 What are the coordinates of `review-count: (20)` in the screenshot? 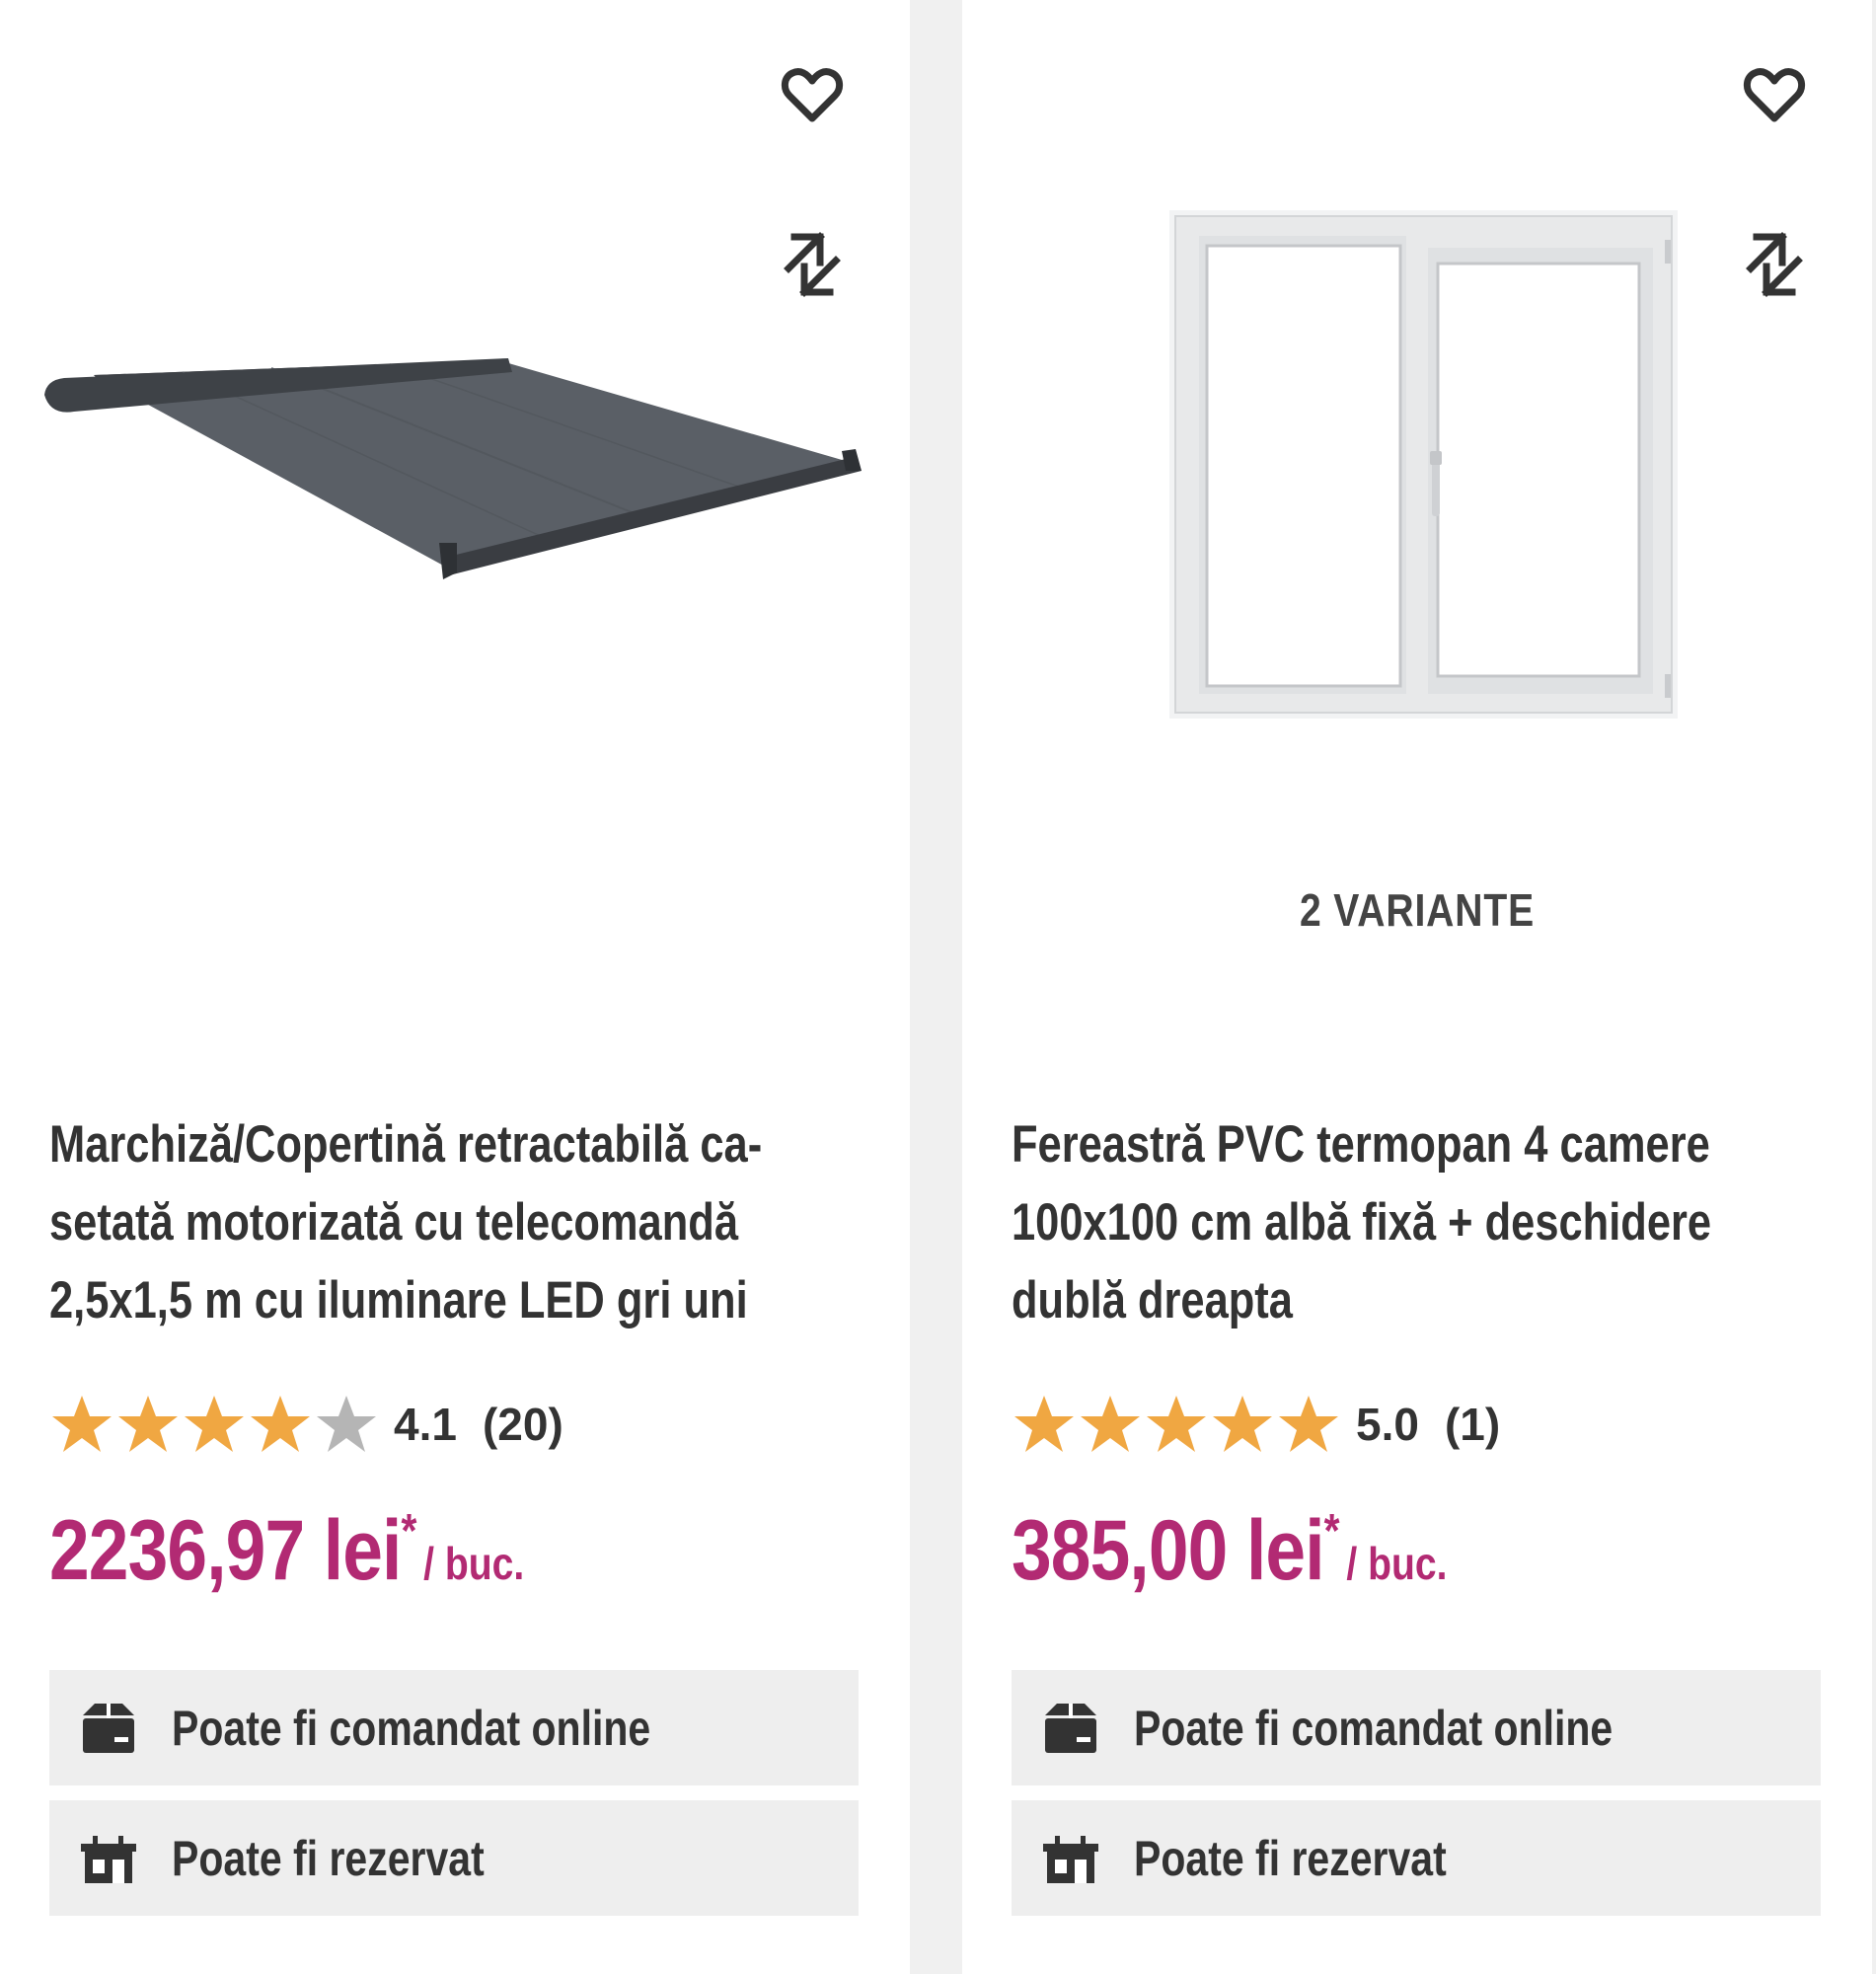 It's located at (523, 1424).